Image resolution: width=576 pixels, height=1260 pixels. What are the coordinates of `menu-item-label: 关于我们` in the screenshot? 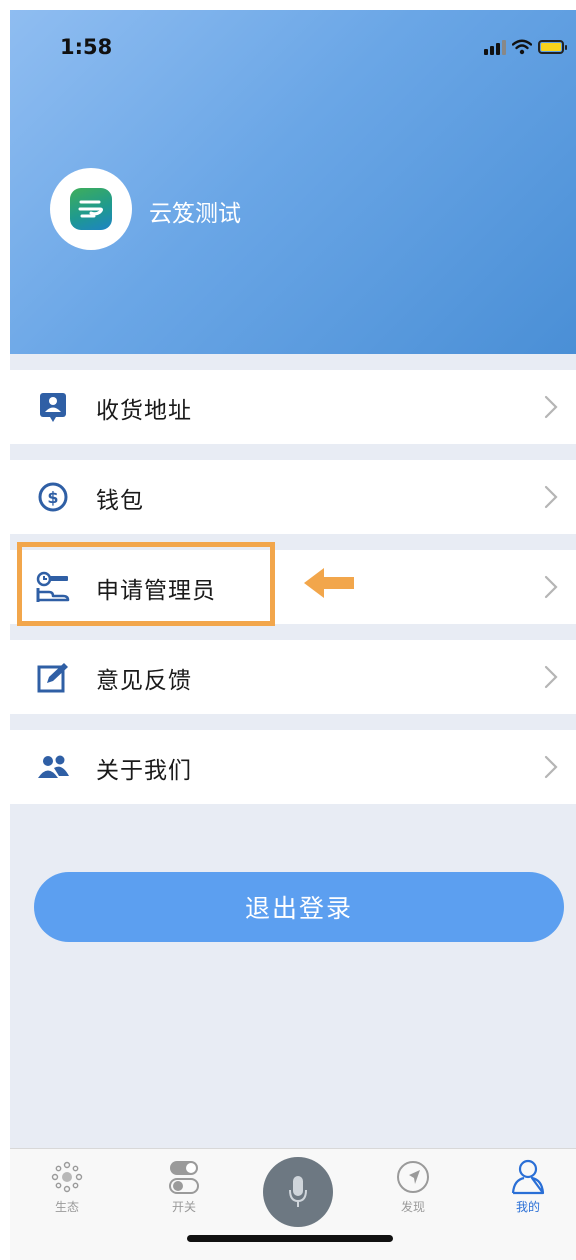 It's located at (144, 771).